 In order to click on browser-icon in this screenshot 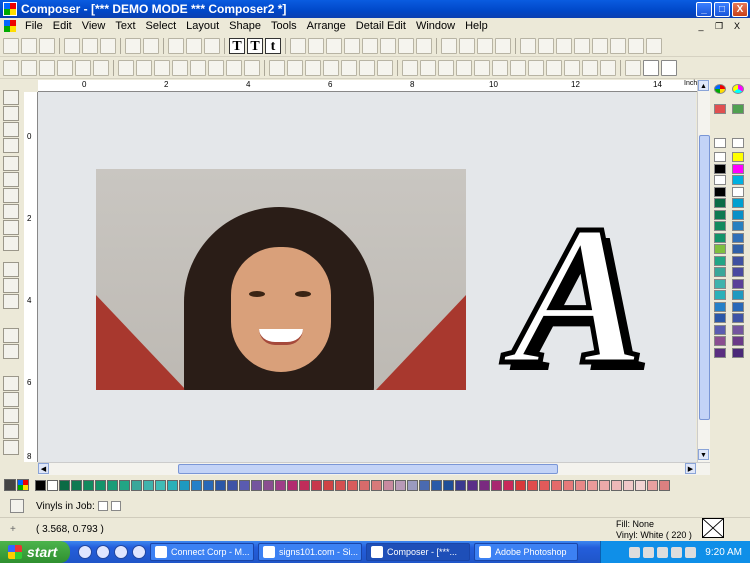, I will do `click(103, 552)`.